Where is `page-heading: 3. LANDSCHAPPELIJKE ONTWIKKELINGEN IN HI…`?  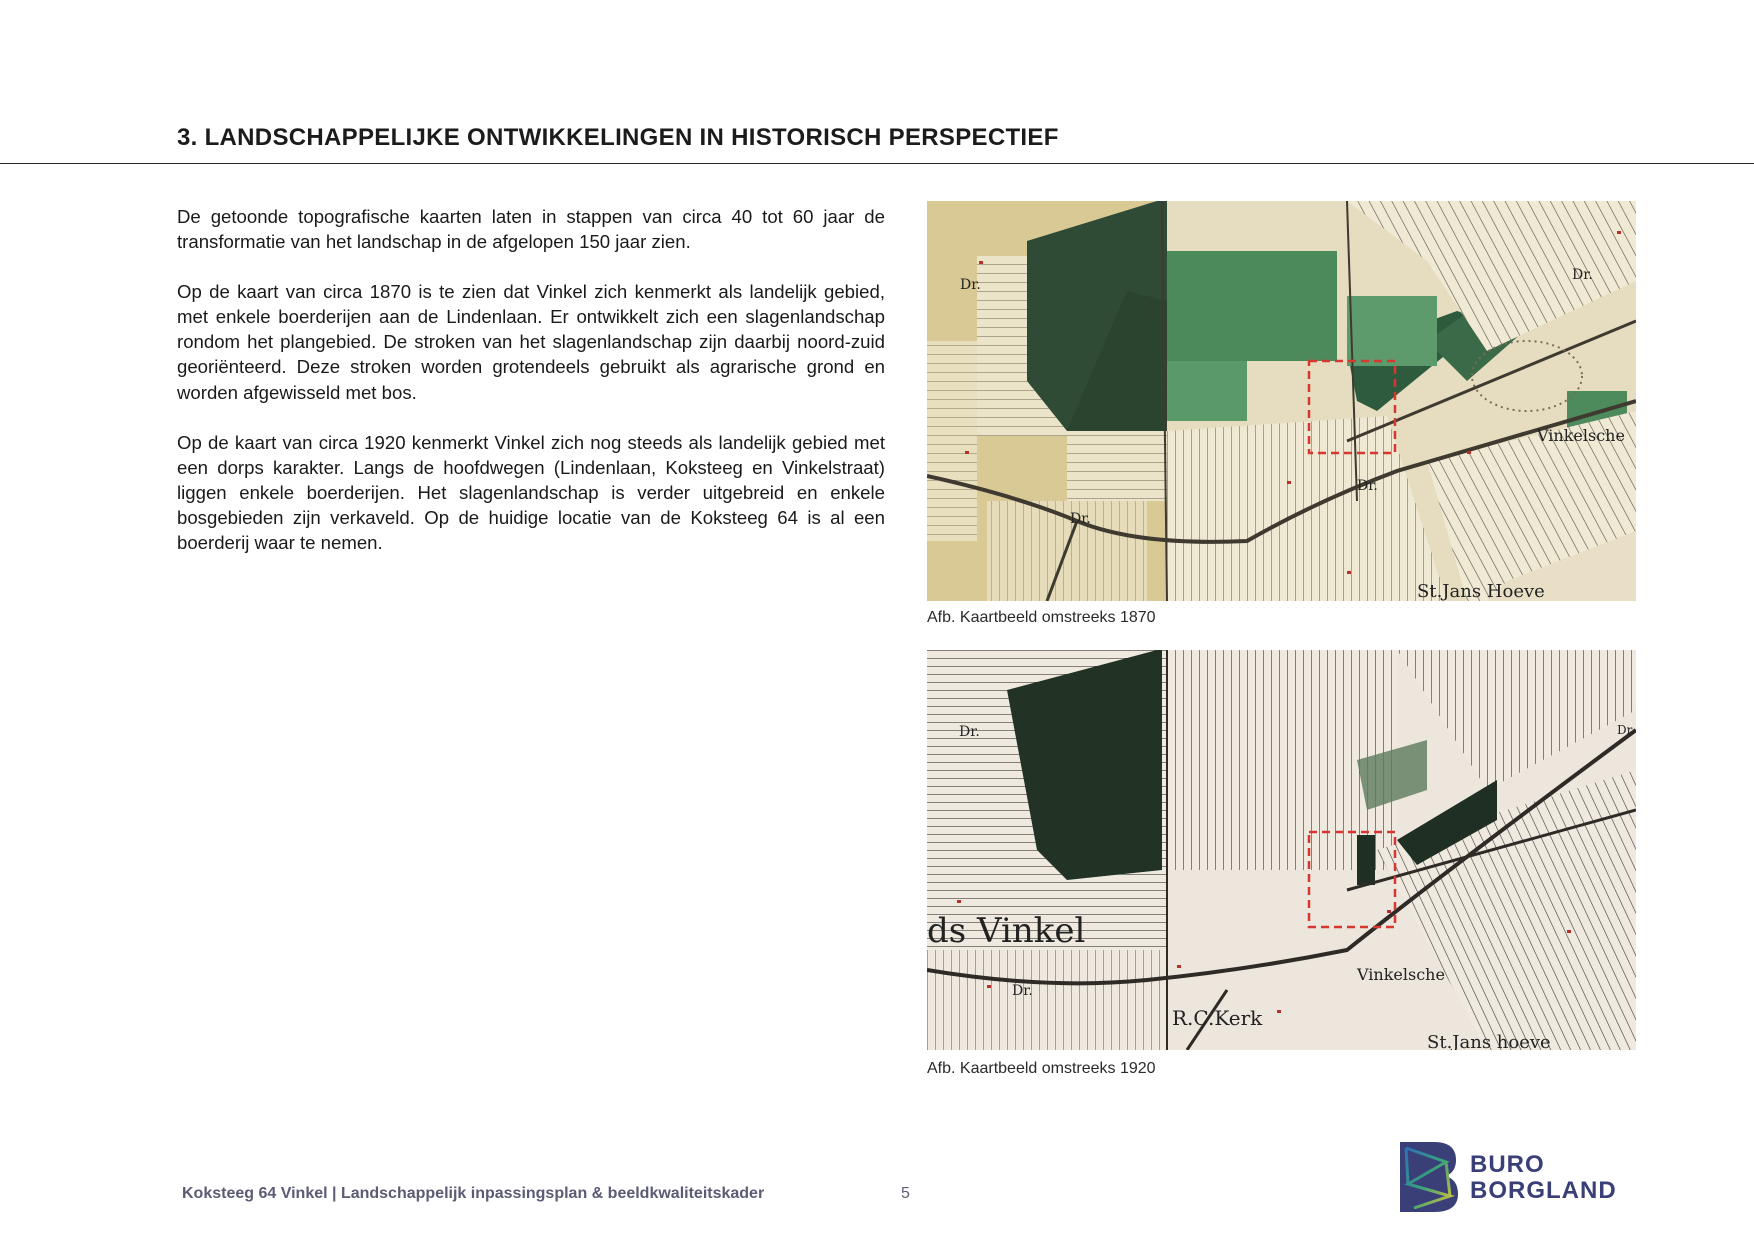 page-heading: 3. LANDSCHAPPELIJKE ONTWIKKELINGEN IN HI… is located at coordinates (618, 137).